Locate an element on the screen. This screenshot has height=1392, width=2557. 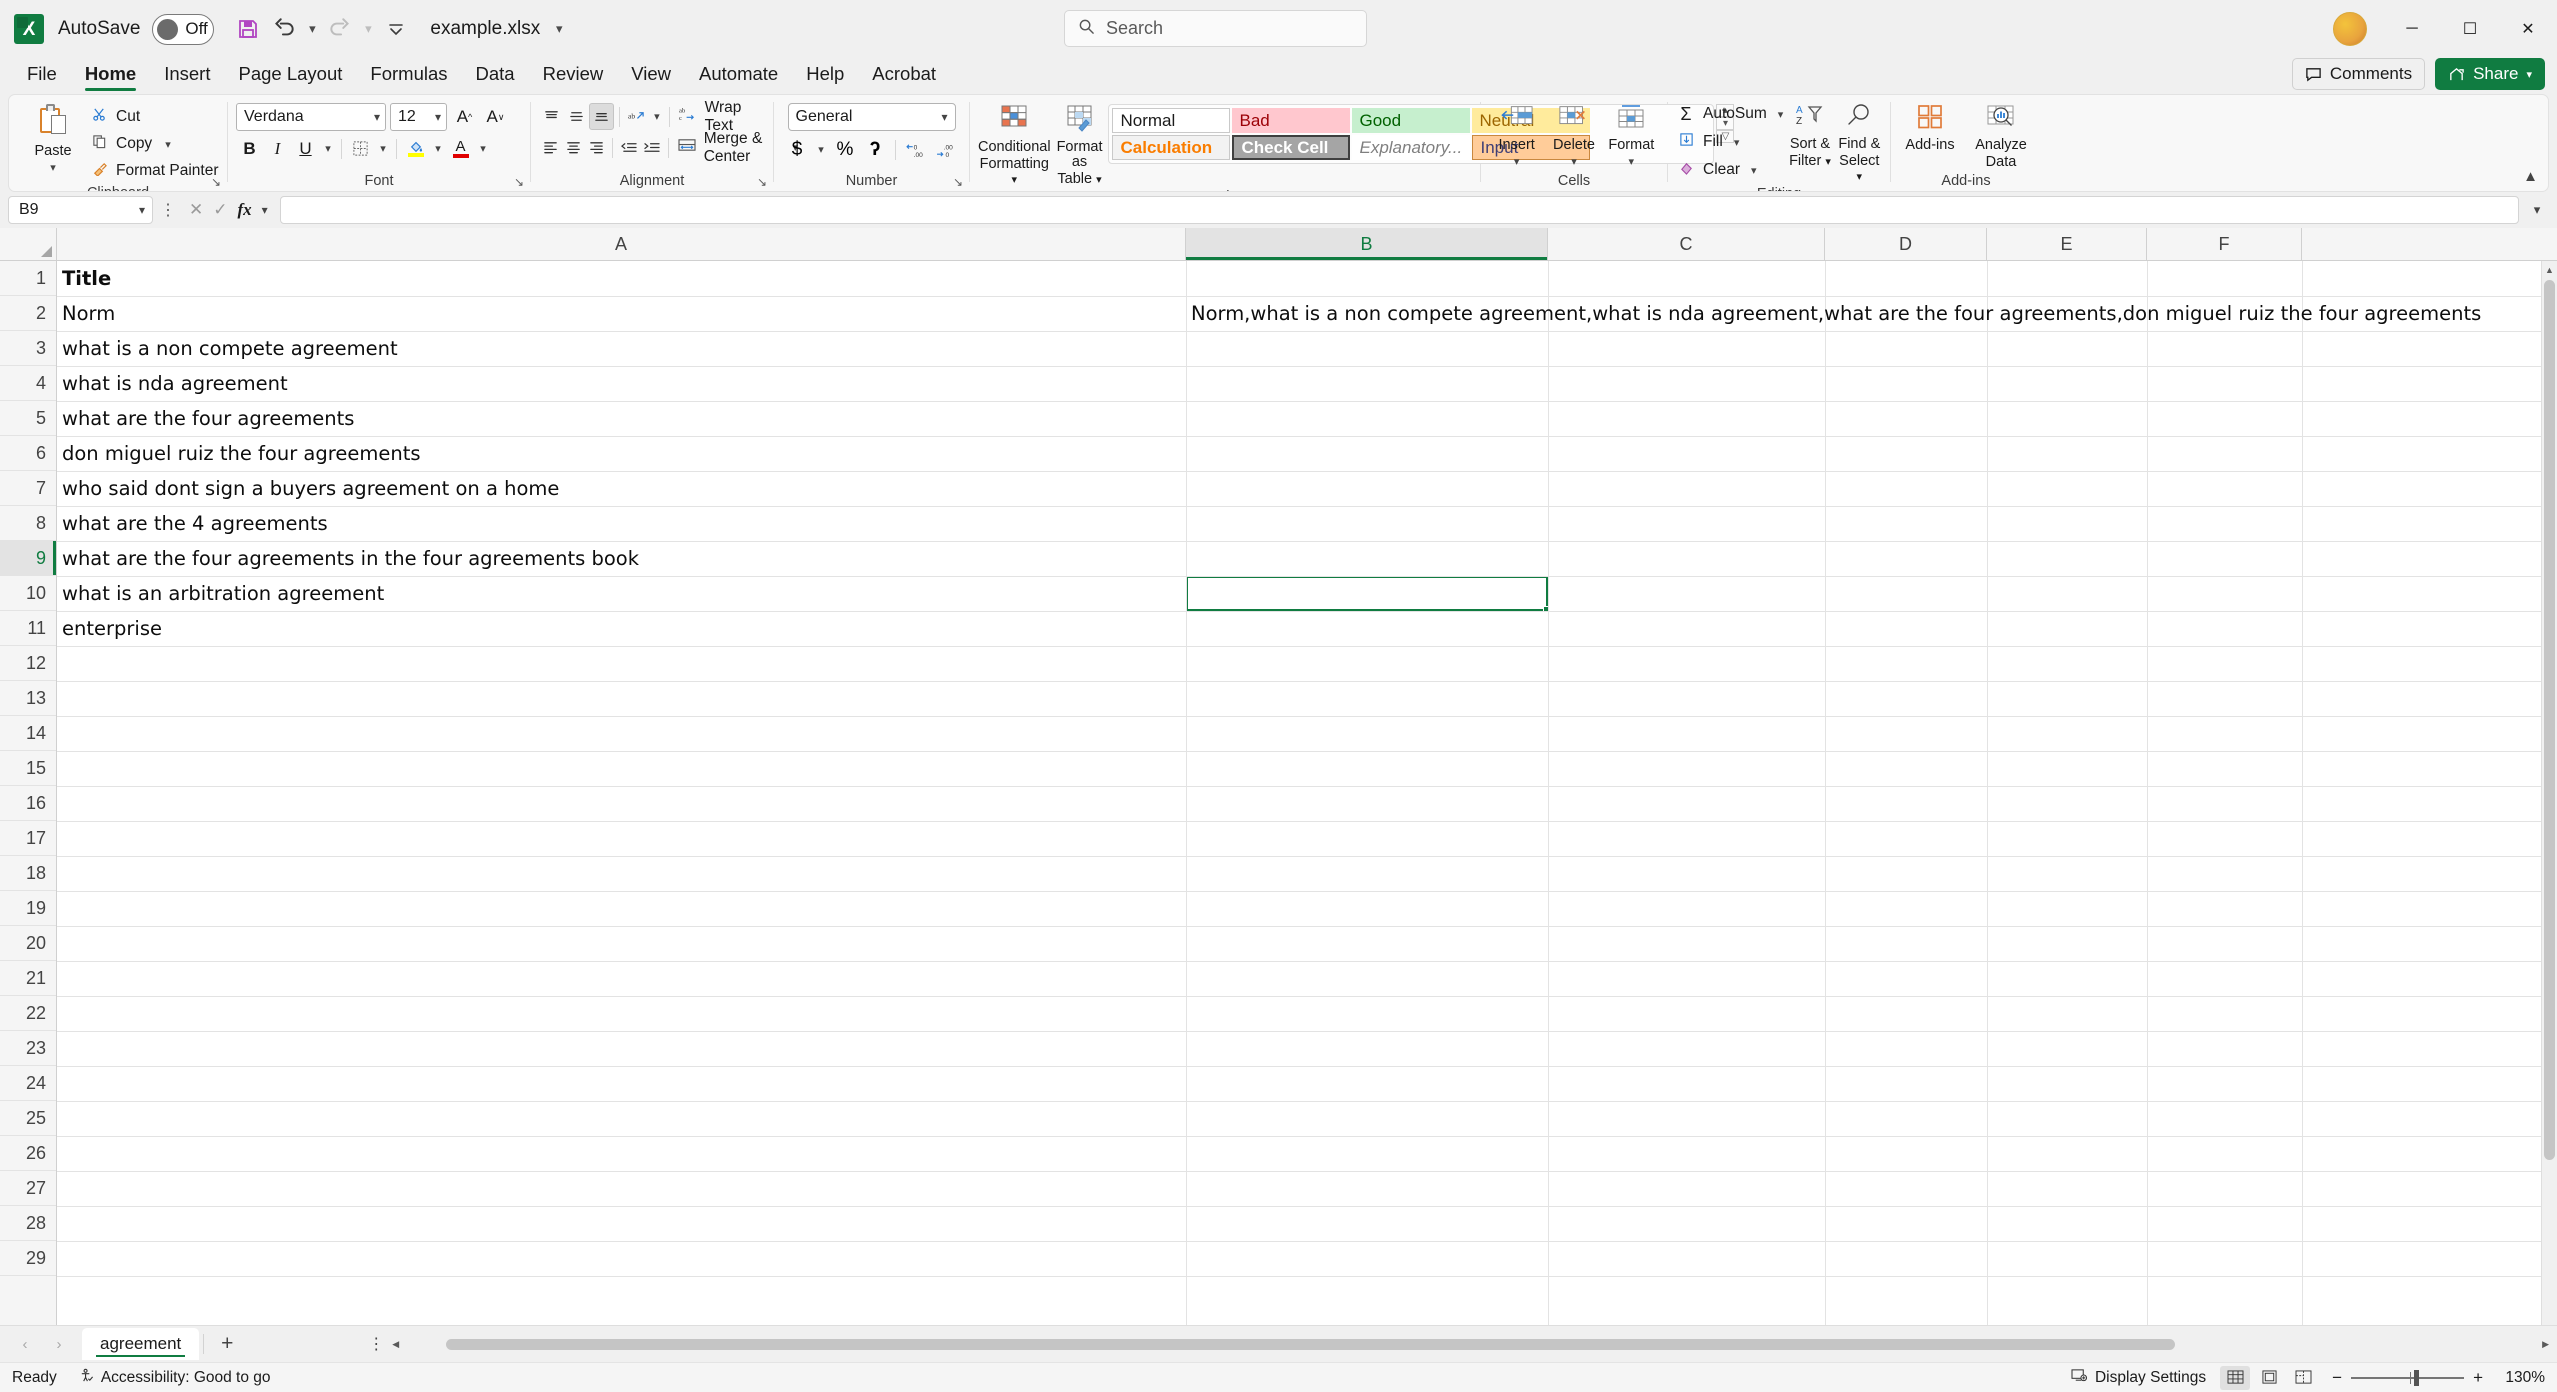
horizontal-scroll-track is located at coordinates (1471, 1344).